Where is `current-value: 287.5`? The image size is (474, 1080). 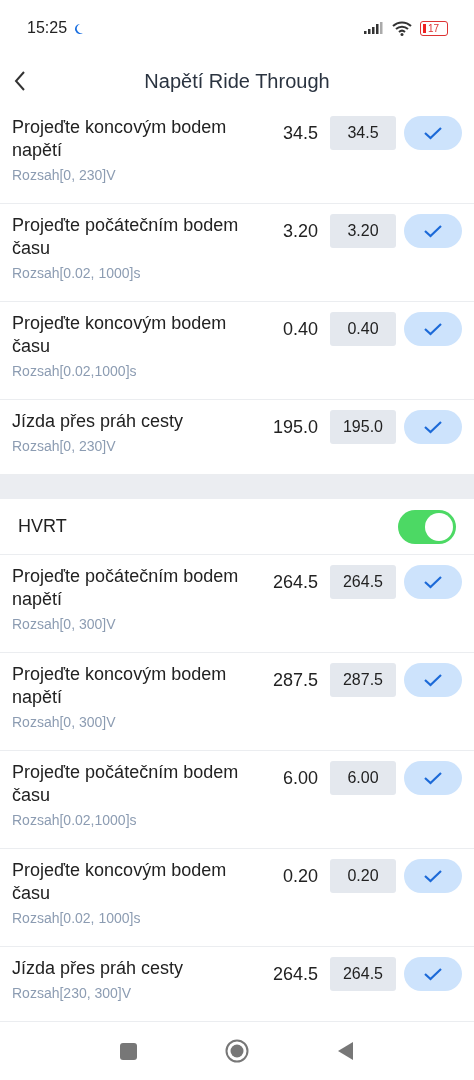
current-value: 287.5 is located at coordinates (294, 680).